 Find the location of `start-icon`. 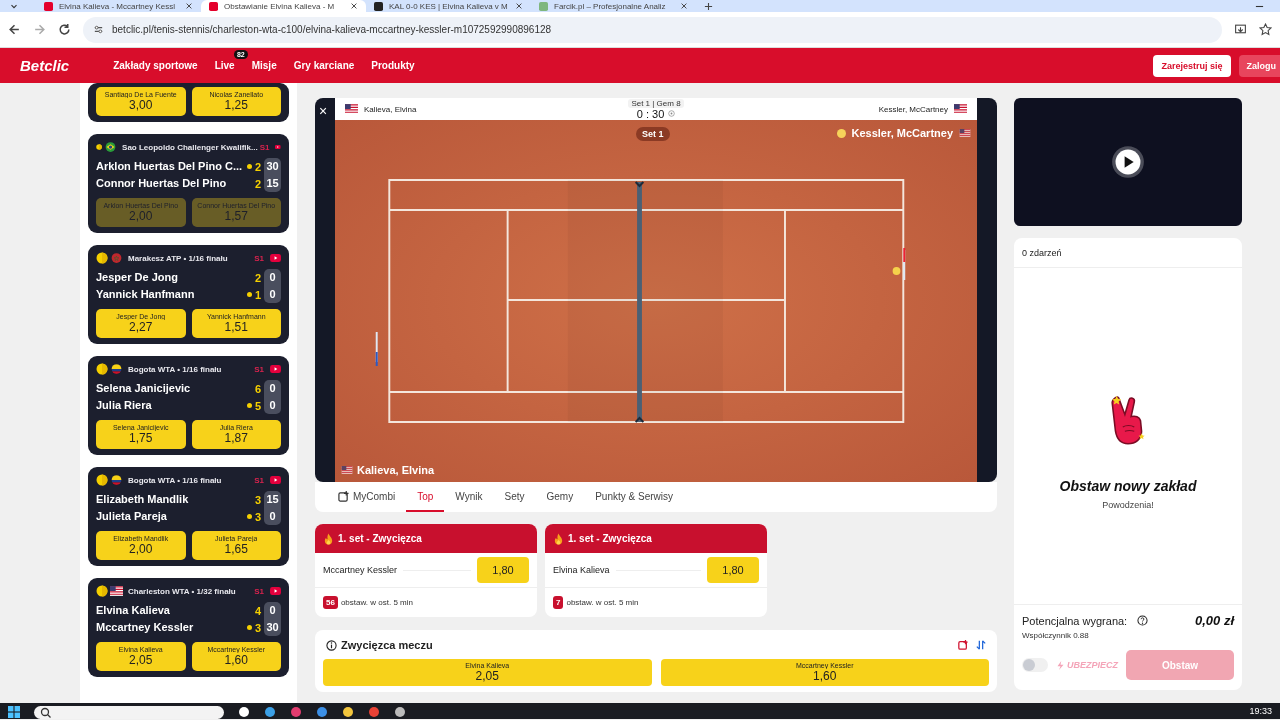

start-icon is located at coordinates (14, 712).